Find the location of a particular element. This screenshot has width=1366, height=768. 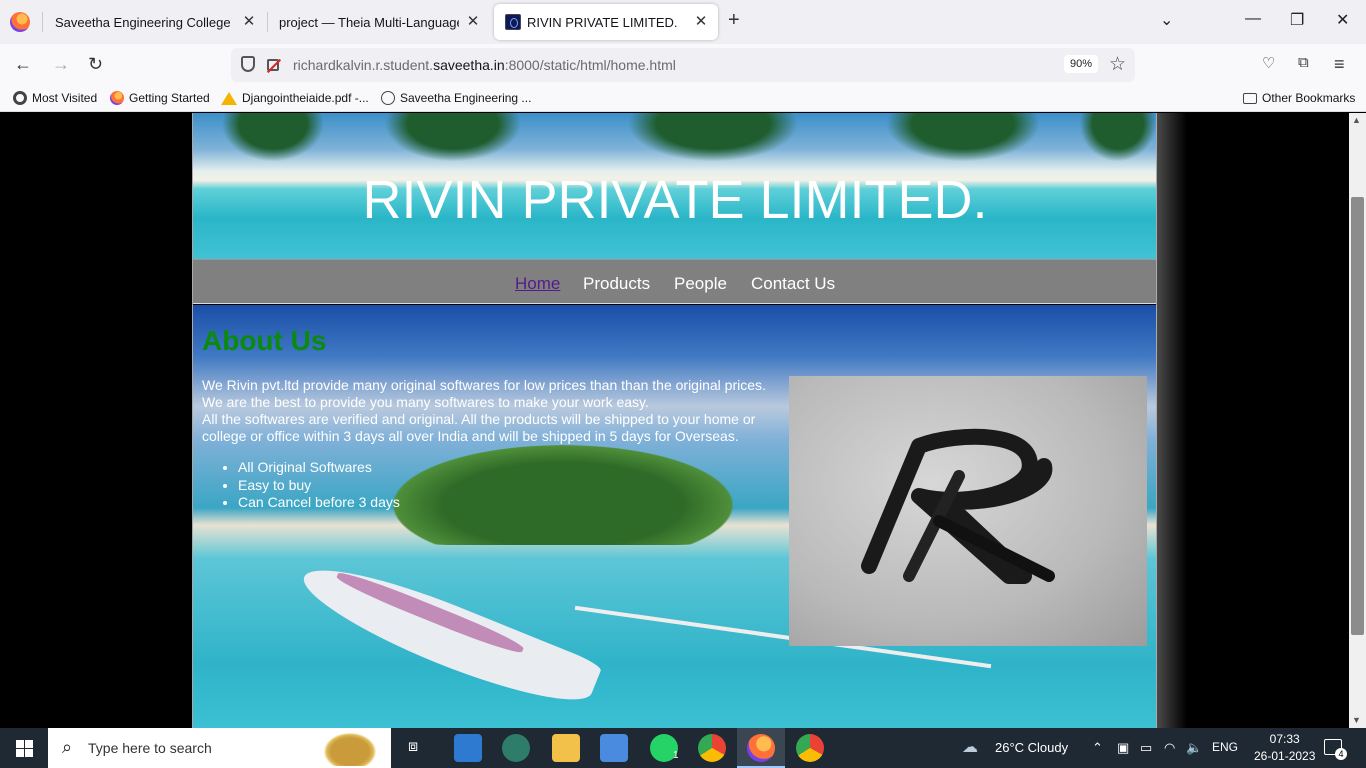

minimize-icon: — is located at coordinates (1253, 19).